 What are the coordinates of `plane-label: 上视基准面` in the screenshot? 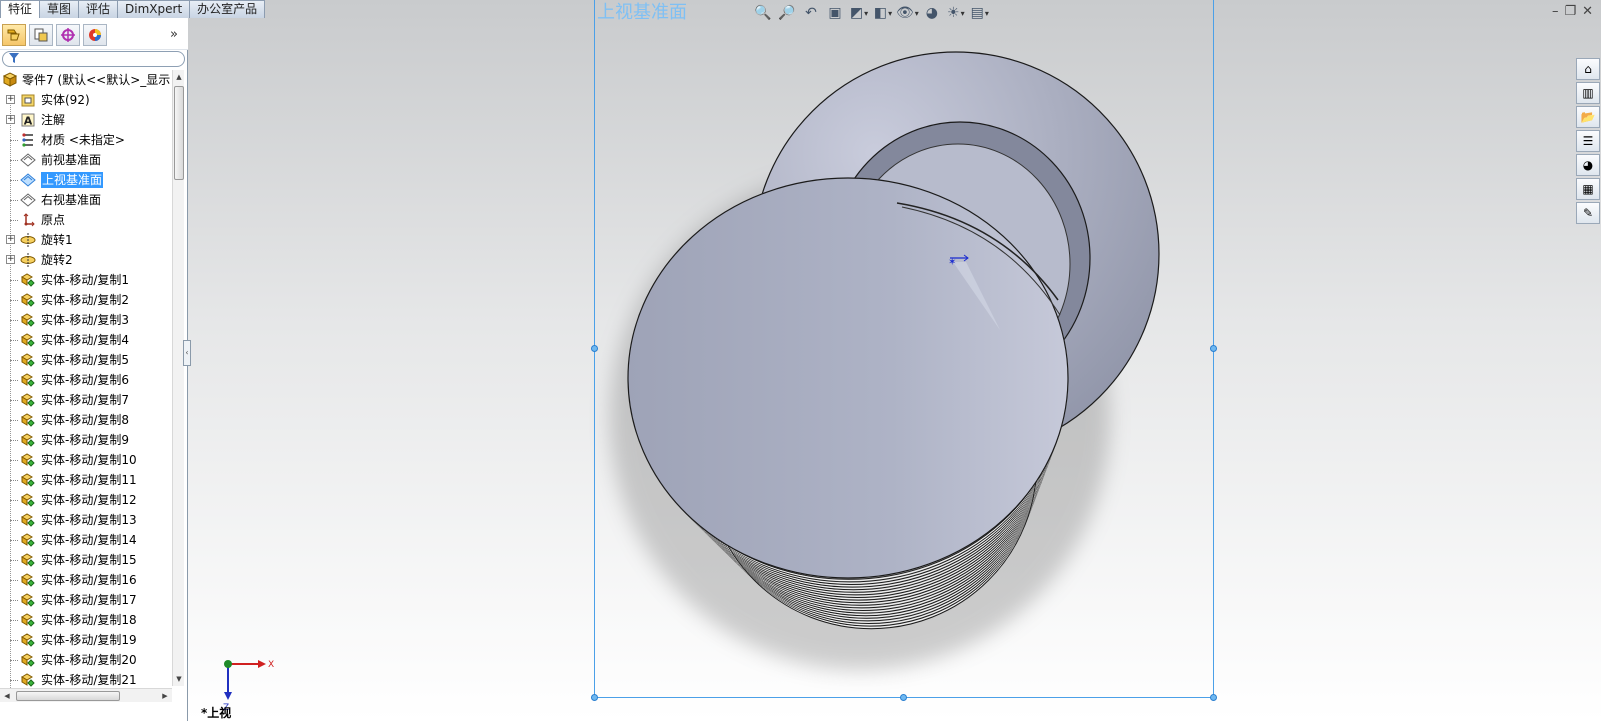 It's located at (642, 12).